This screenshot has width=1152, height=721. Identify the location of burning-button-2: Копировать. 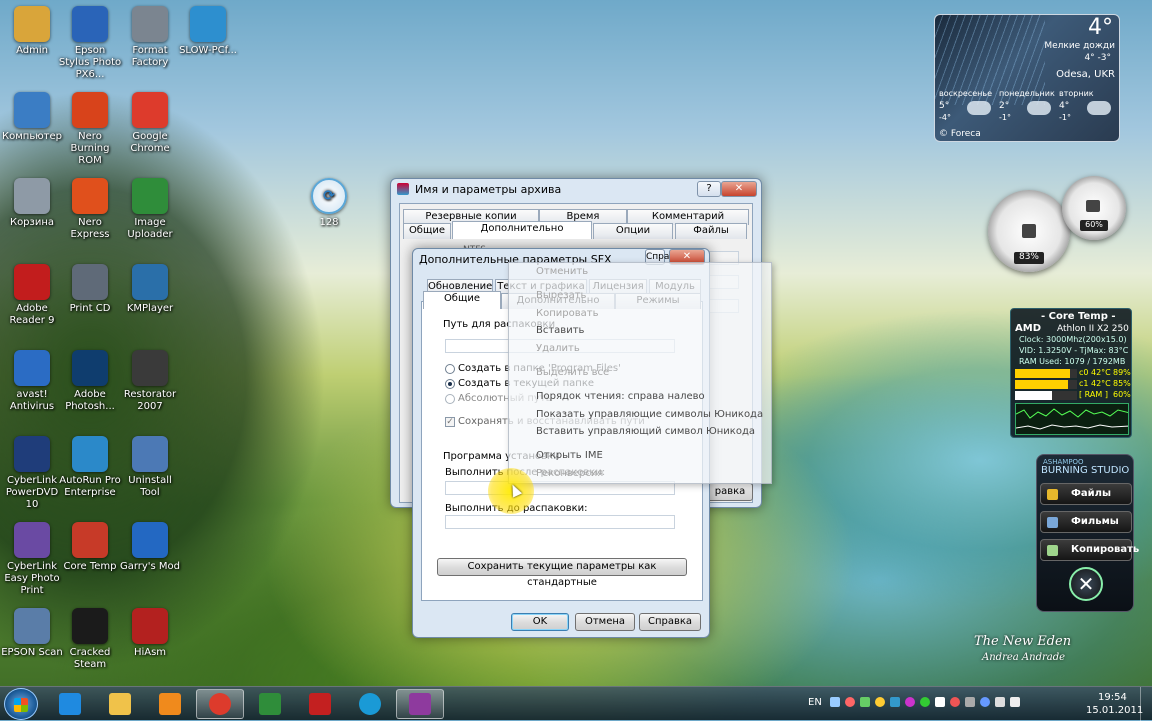
(1089, 550).